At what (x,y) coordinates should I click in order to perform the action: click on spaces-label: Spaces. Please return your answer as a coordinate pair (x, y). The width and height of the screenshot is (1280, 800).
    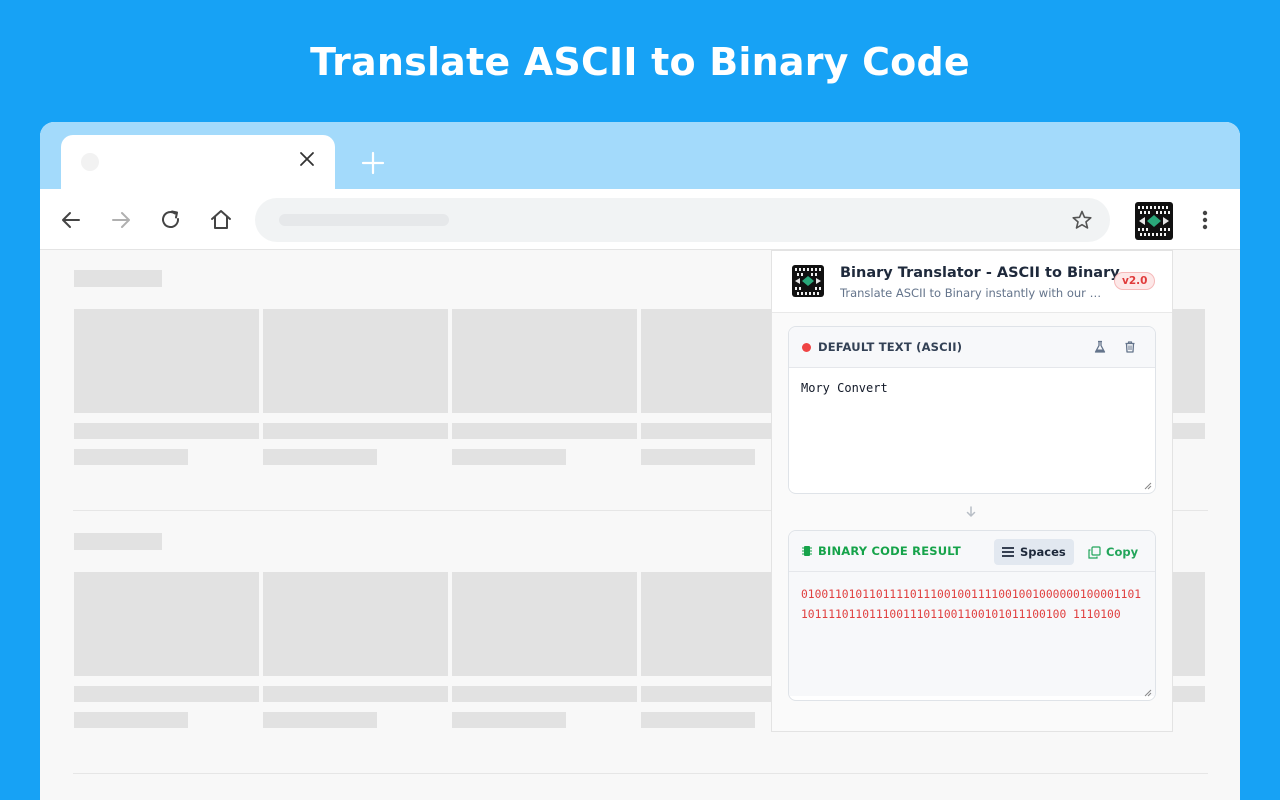
    Looking at the image, I should click on (1043, 552).